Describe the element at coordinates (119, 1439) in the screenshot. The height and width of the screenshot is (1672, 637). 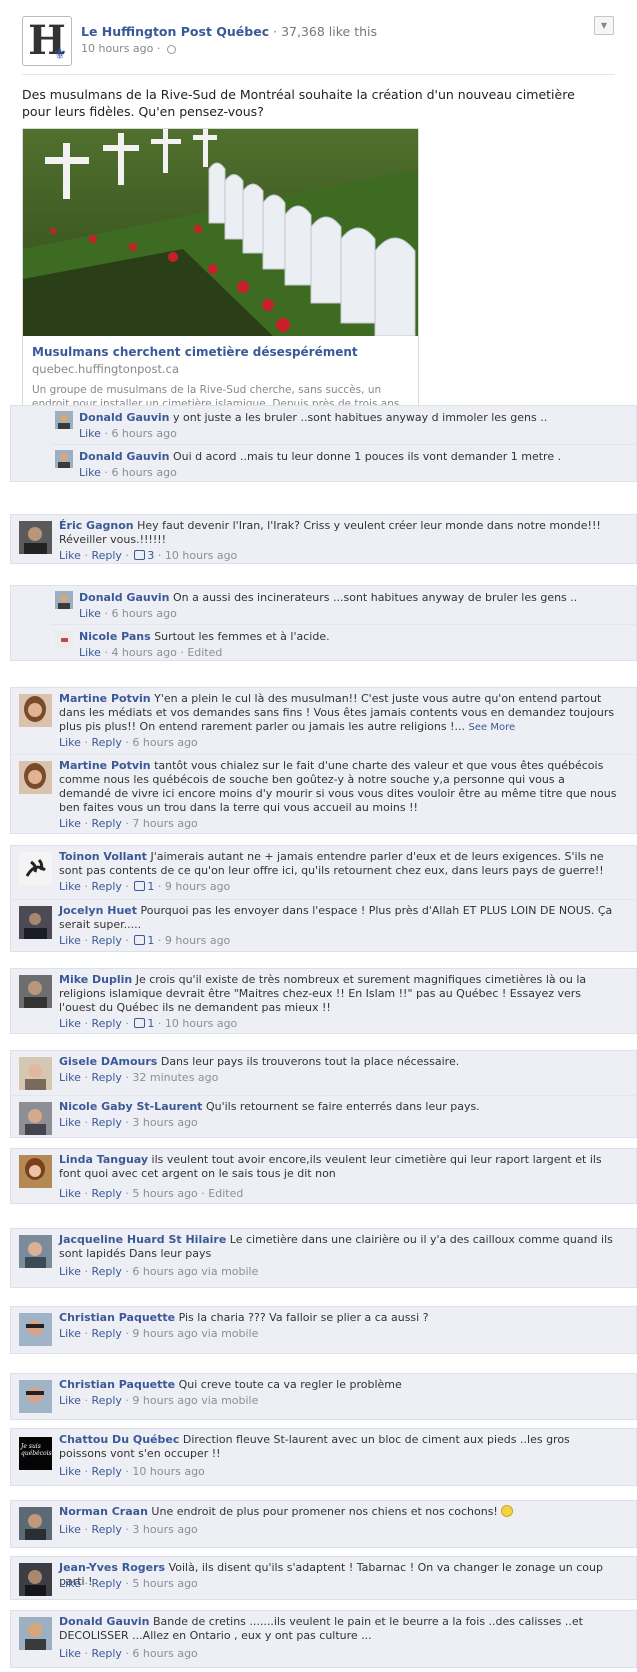
I see `commenter-name: Chattou Du Québec` at that location.